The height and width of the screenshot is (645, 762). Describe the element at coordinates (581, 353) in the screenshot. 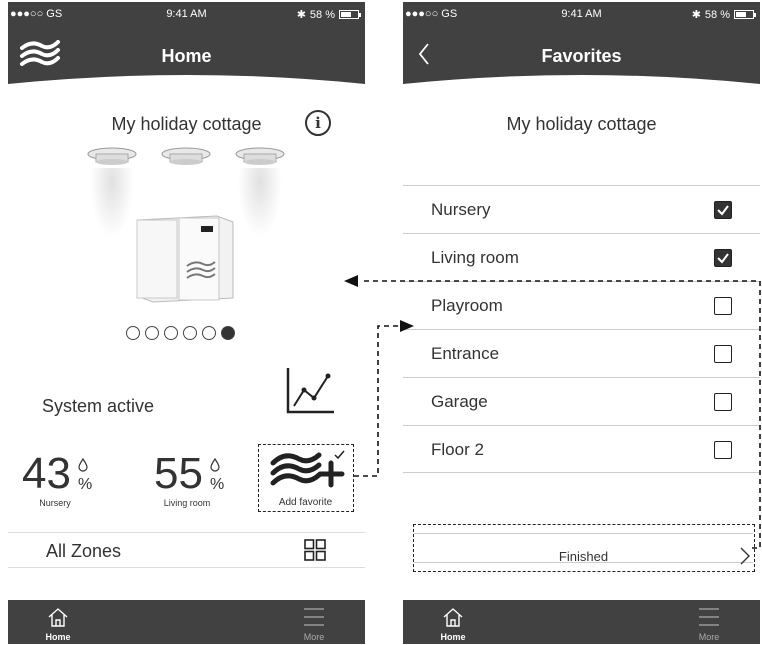

I see `list-item: Entrance` at that location.